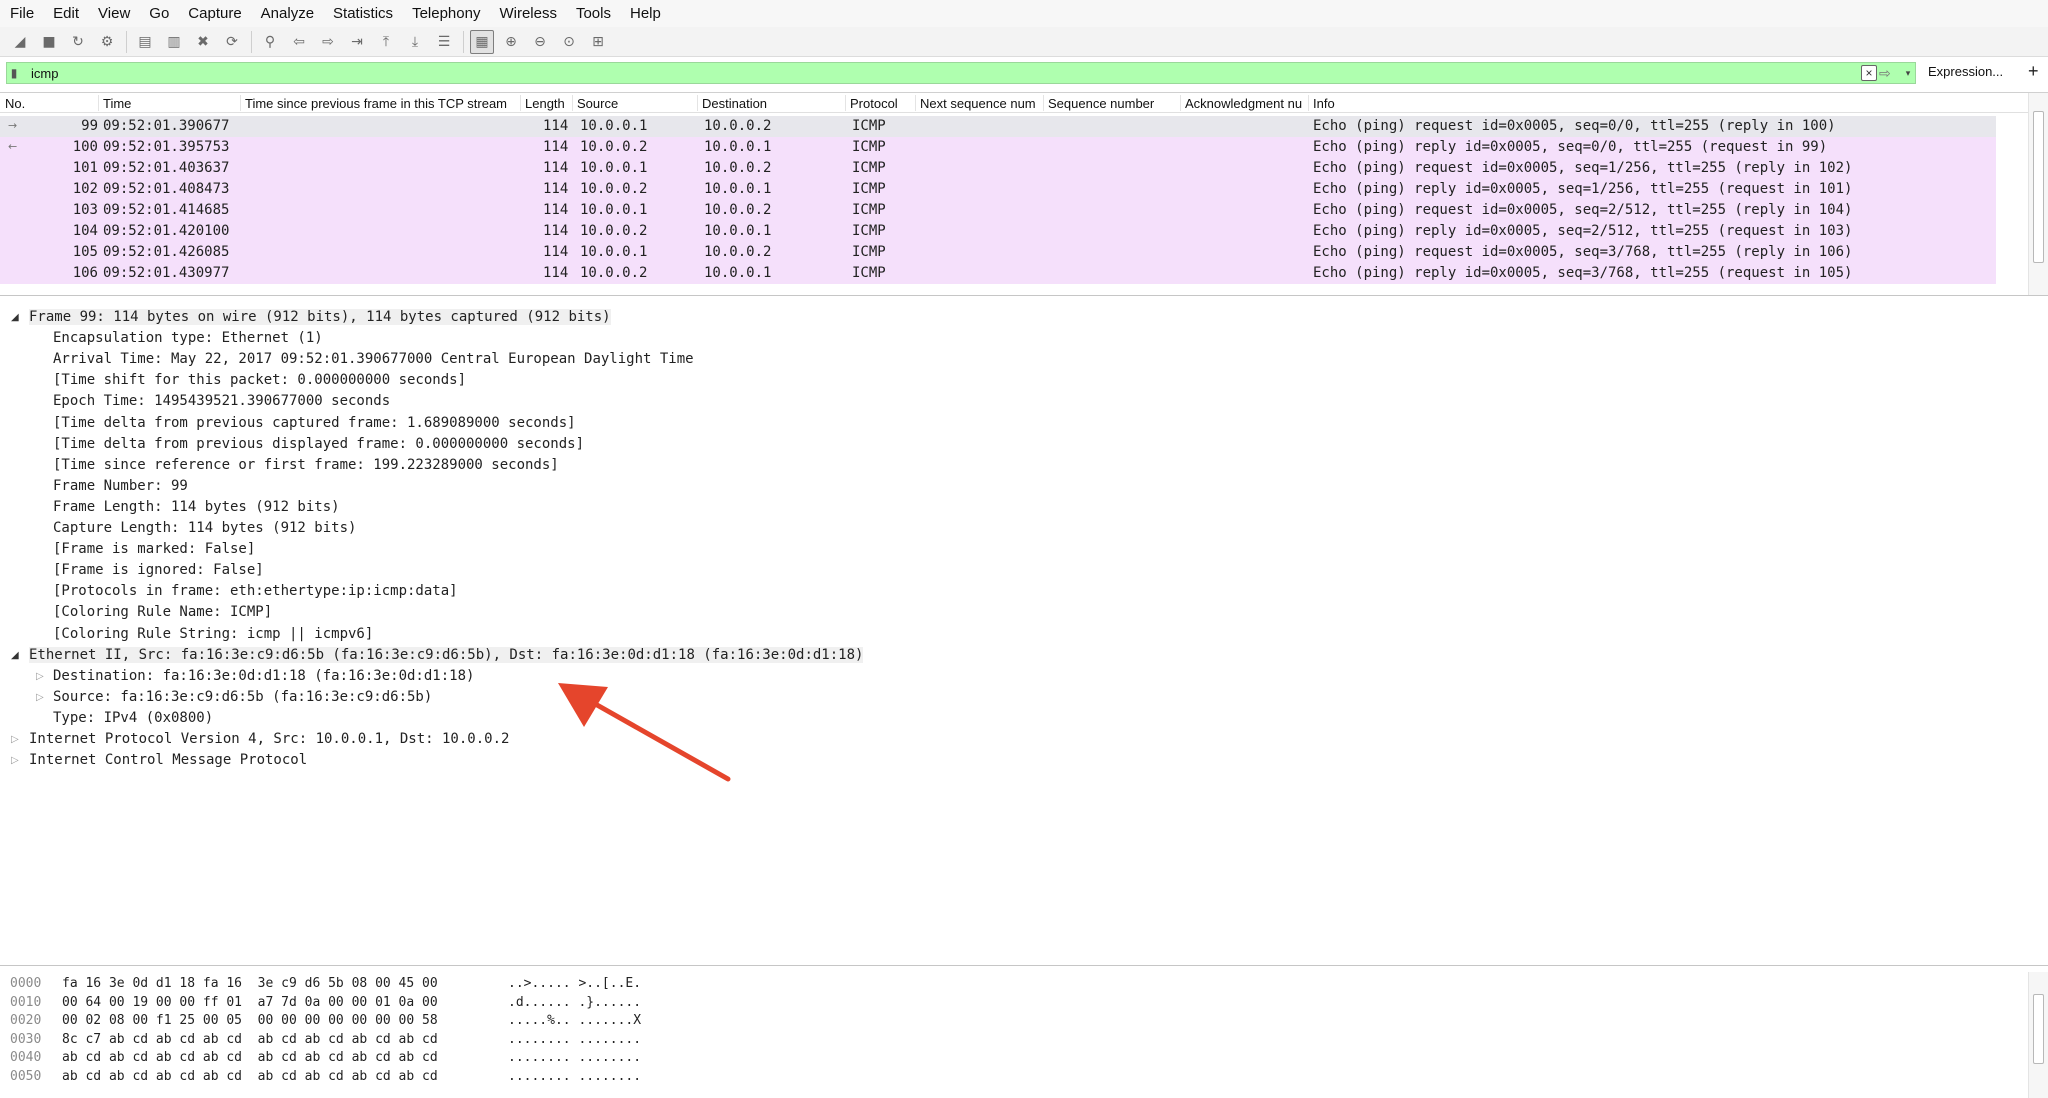 Image resolution: width=2048 pixels, height=1098 pixels. What do you see at coordinates (1243, 103) in the screenshot?
I see `col-ack-number-header: Acknowledgment nu` at bounding box center [1243, 103].